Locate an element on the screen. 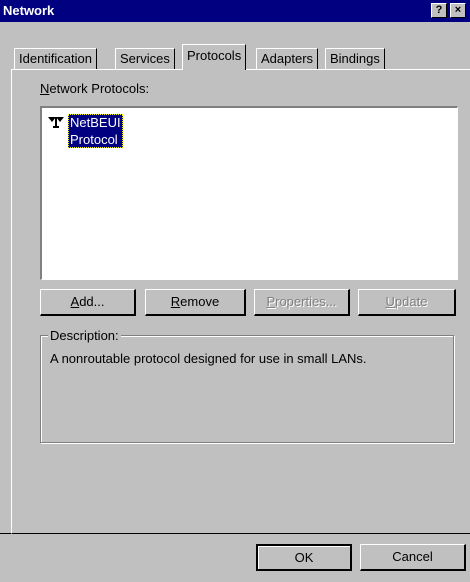  remove-button-mnemonic: R is located at coordinates (175, 301).